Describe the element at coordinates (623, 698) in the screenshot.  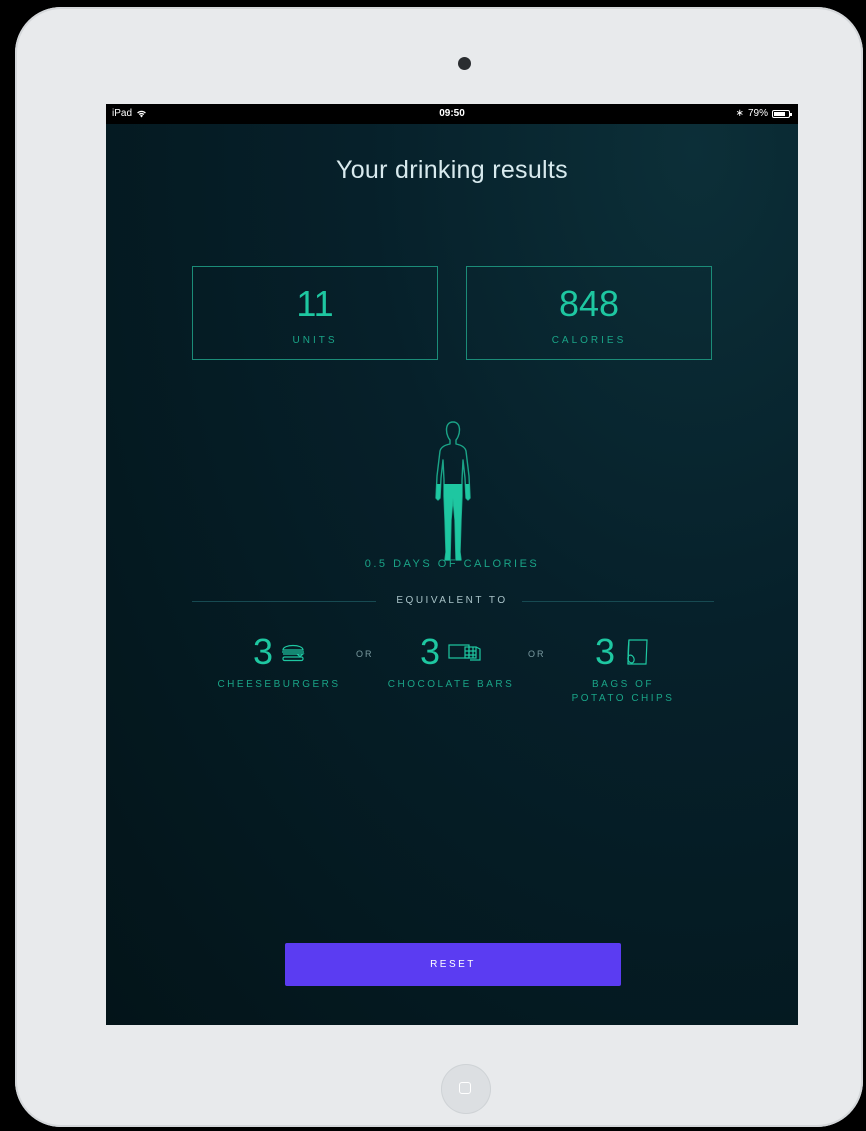
I see `chips-label-line2: POTATO CHIPS` at that location.